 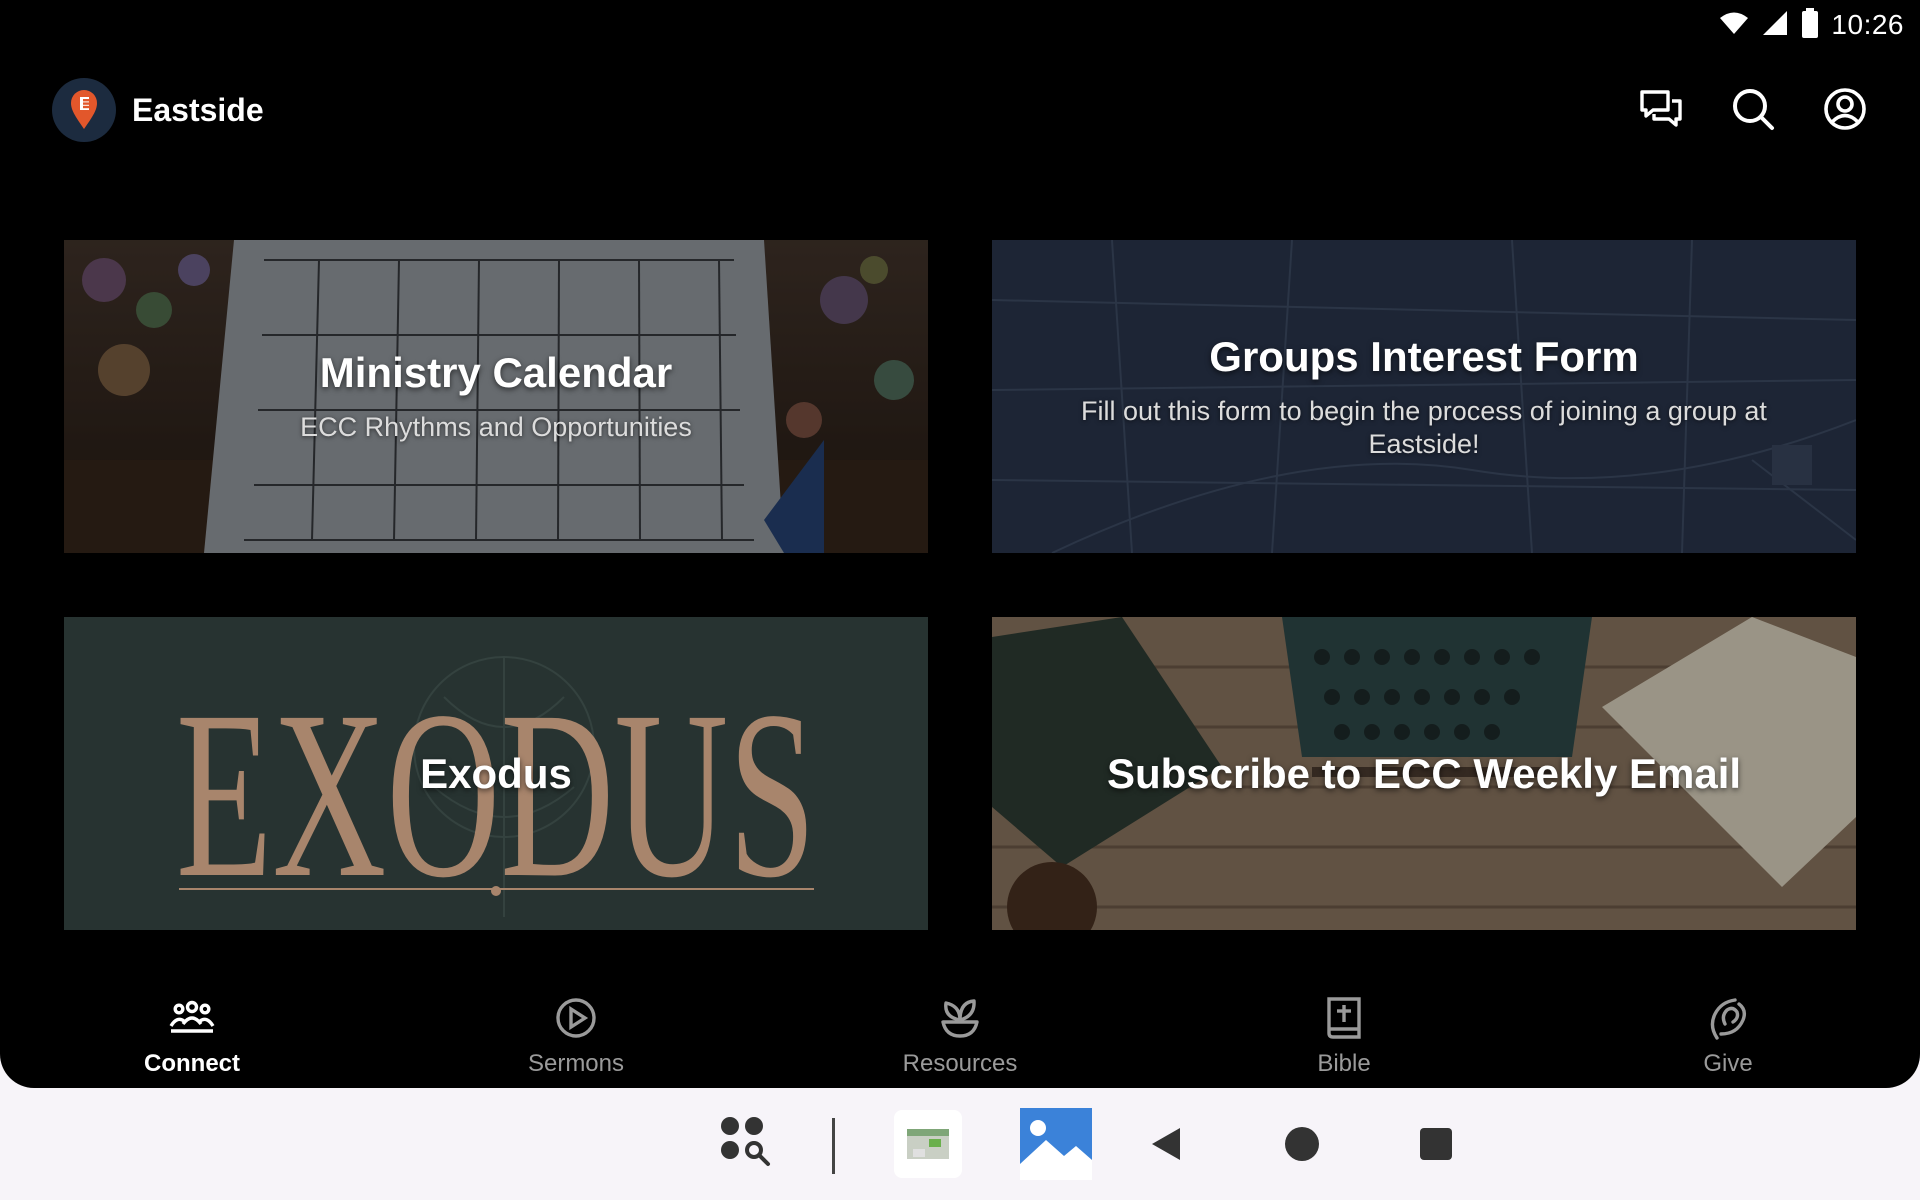 I want to click on weekly-email-card: Subscribe to ECC Weekly Email, so click(x=1424, y=773).